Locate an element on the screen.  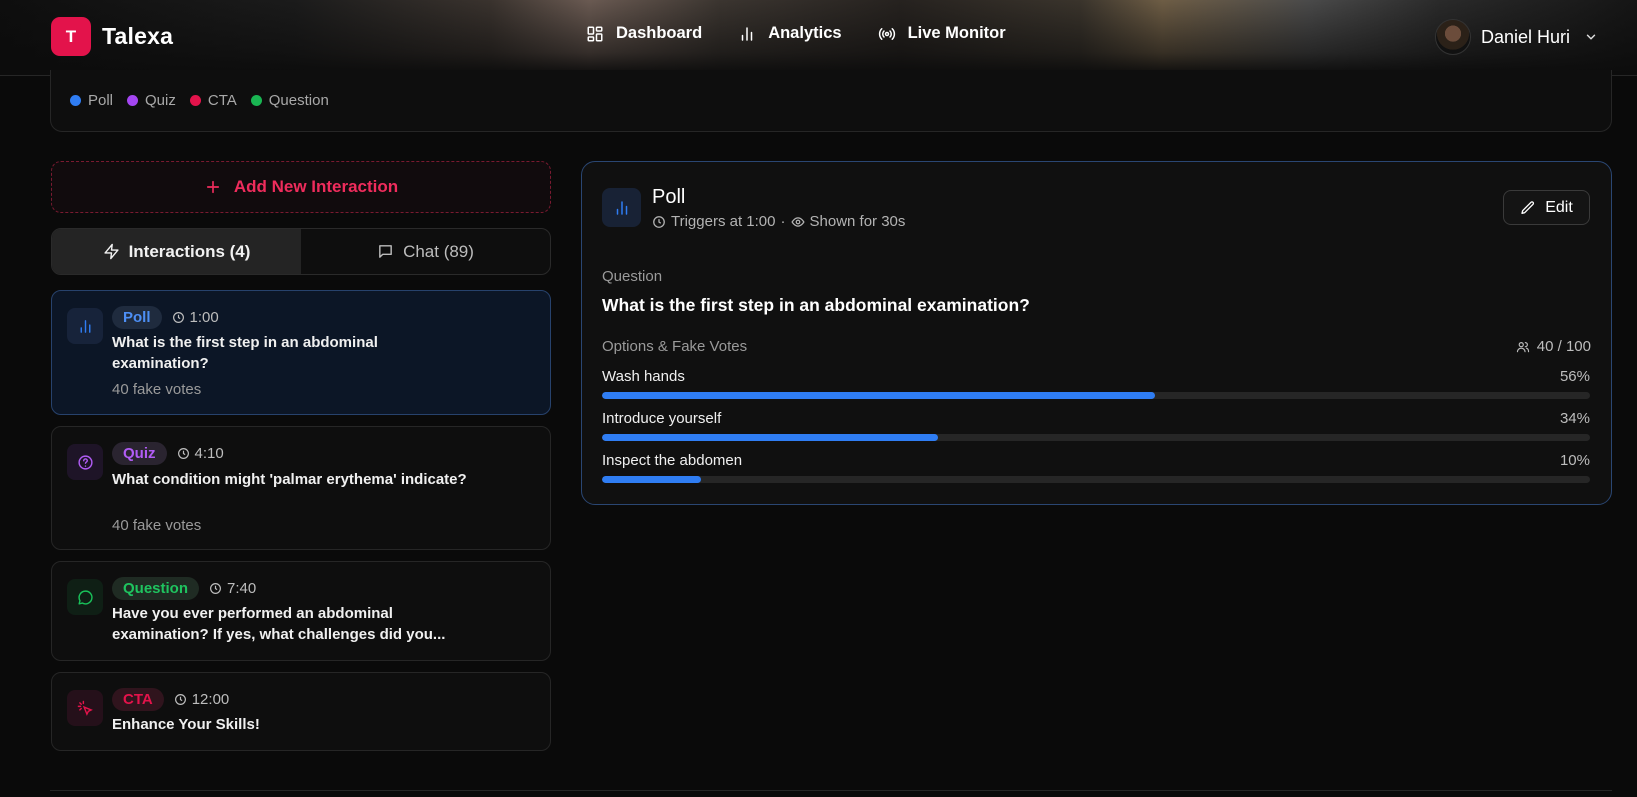
option-percent: 56% is located at coordinates (1574, 376).